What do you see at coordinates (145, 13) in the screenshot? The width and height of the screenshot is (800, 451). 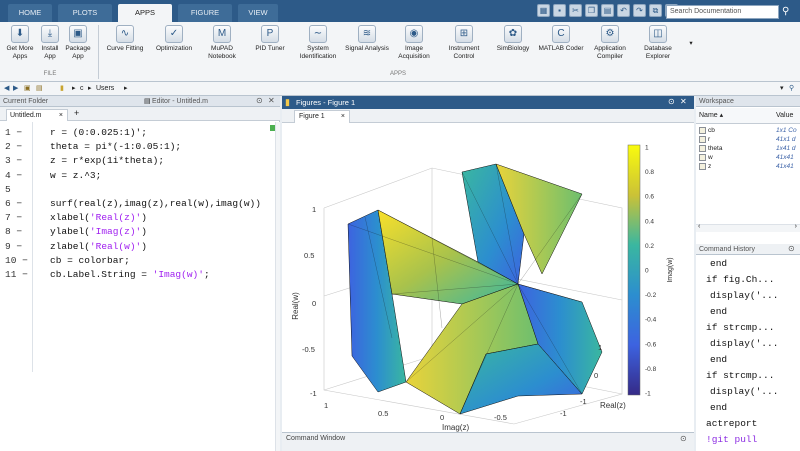 I see `tab-apps: APPS` at bounding box center [145, 13].